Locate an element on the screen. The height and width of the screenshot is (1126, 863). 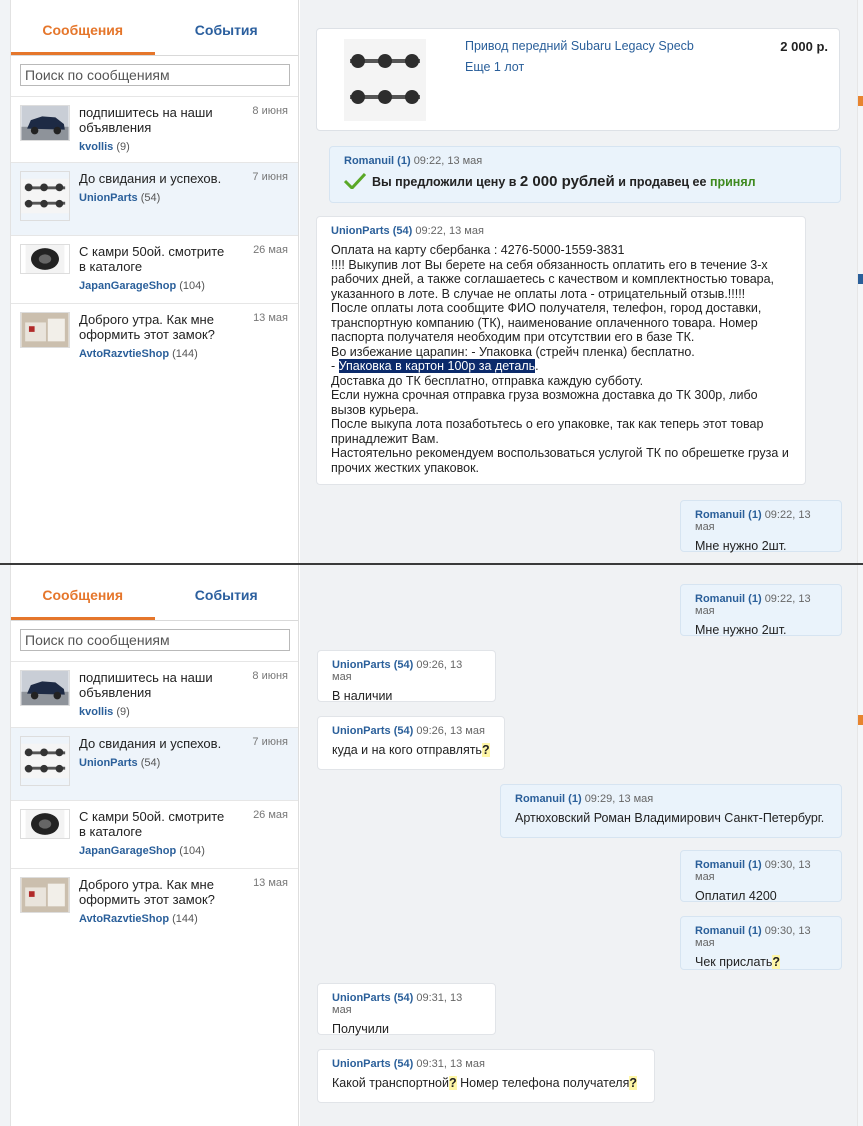
message-time: 09:31, 13 мая is located at coordinates (450, 1064).